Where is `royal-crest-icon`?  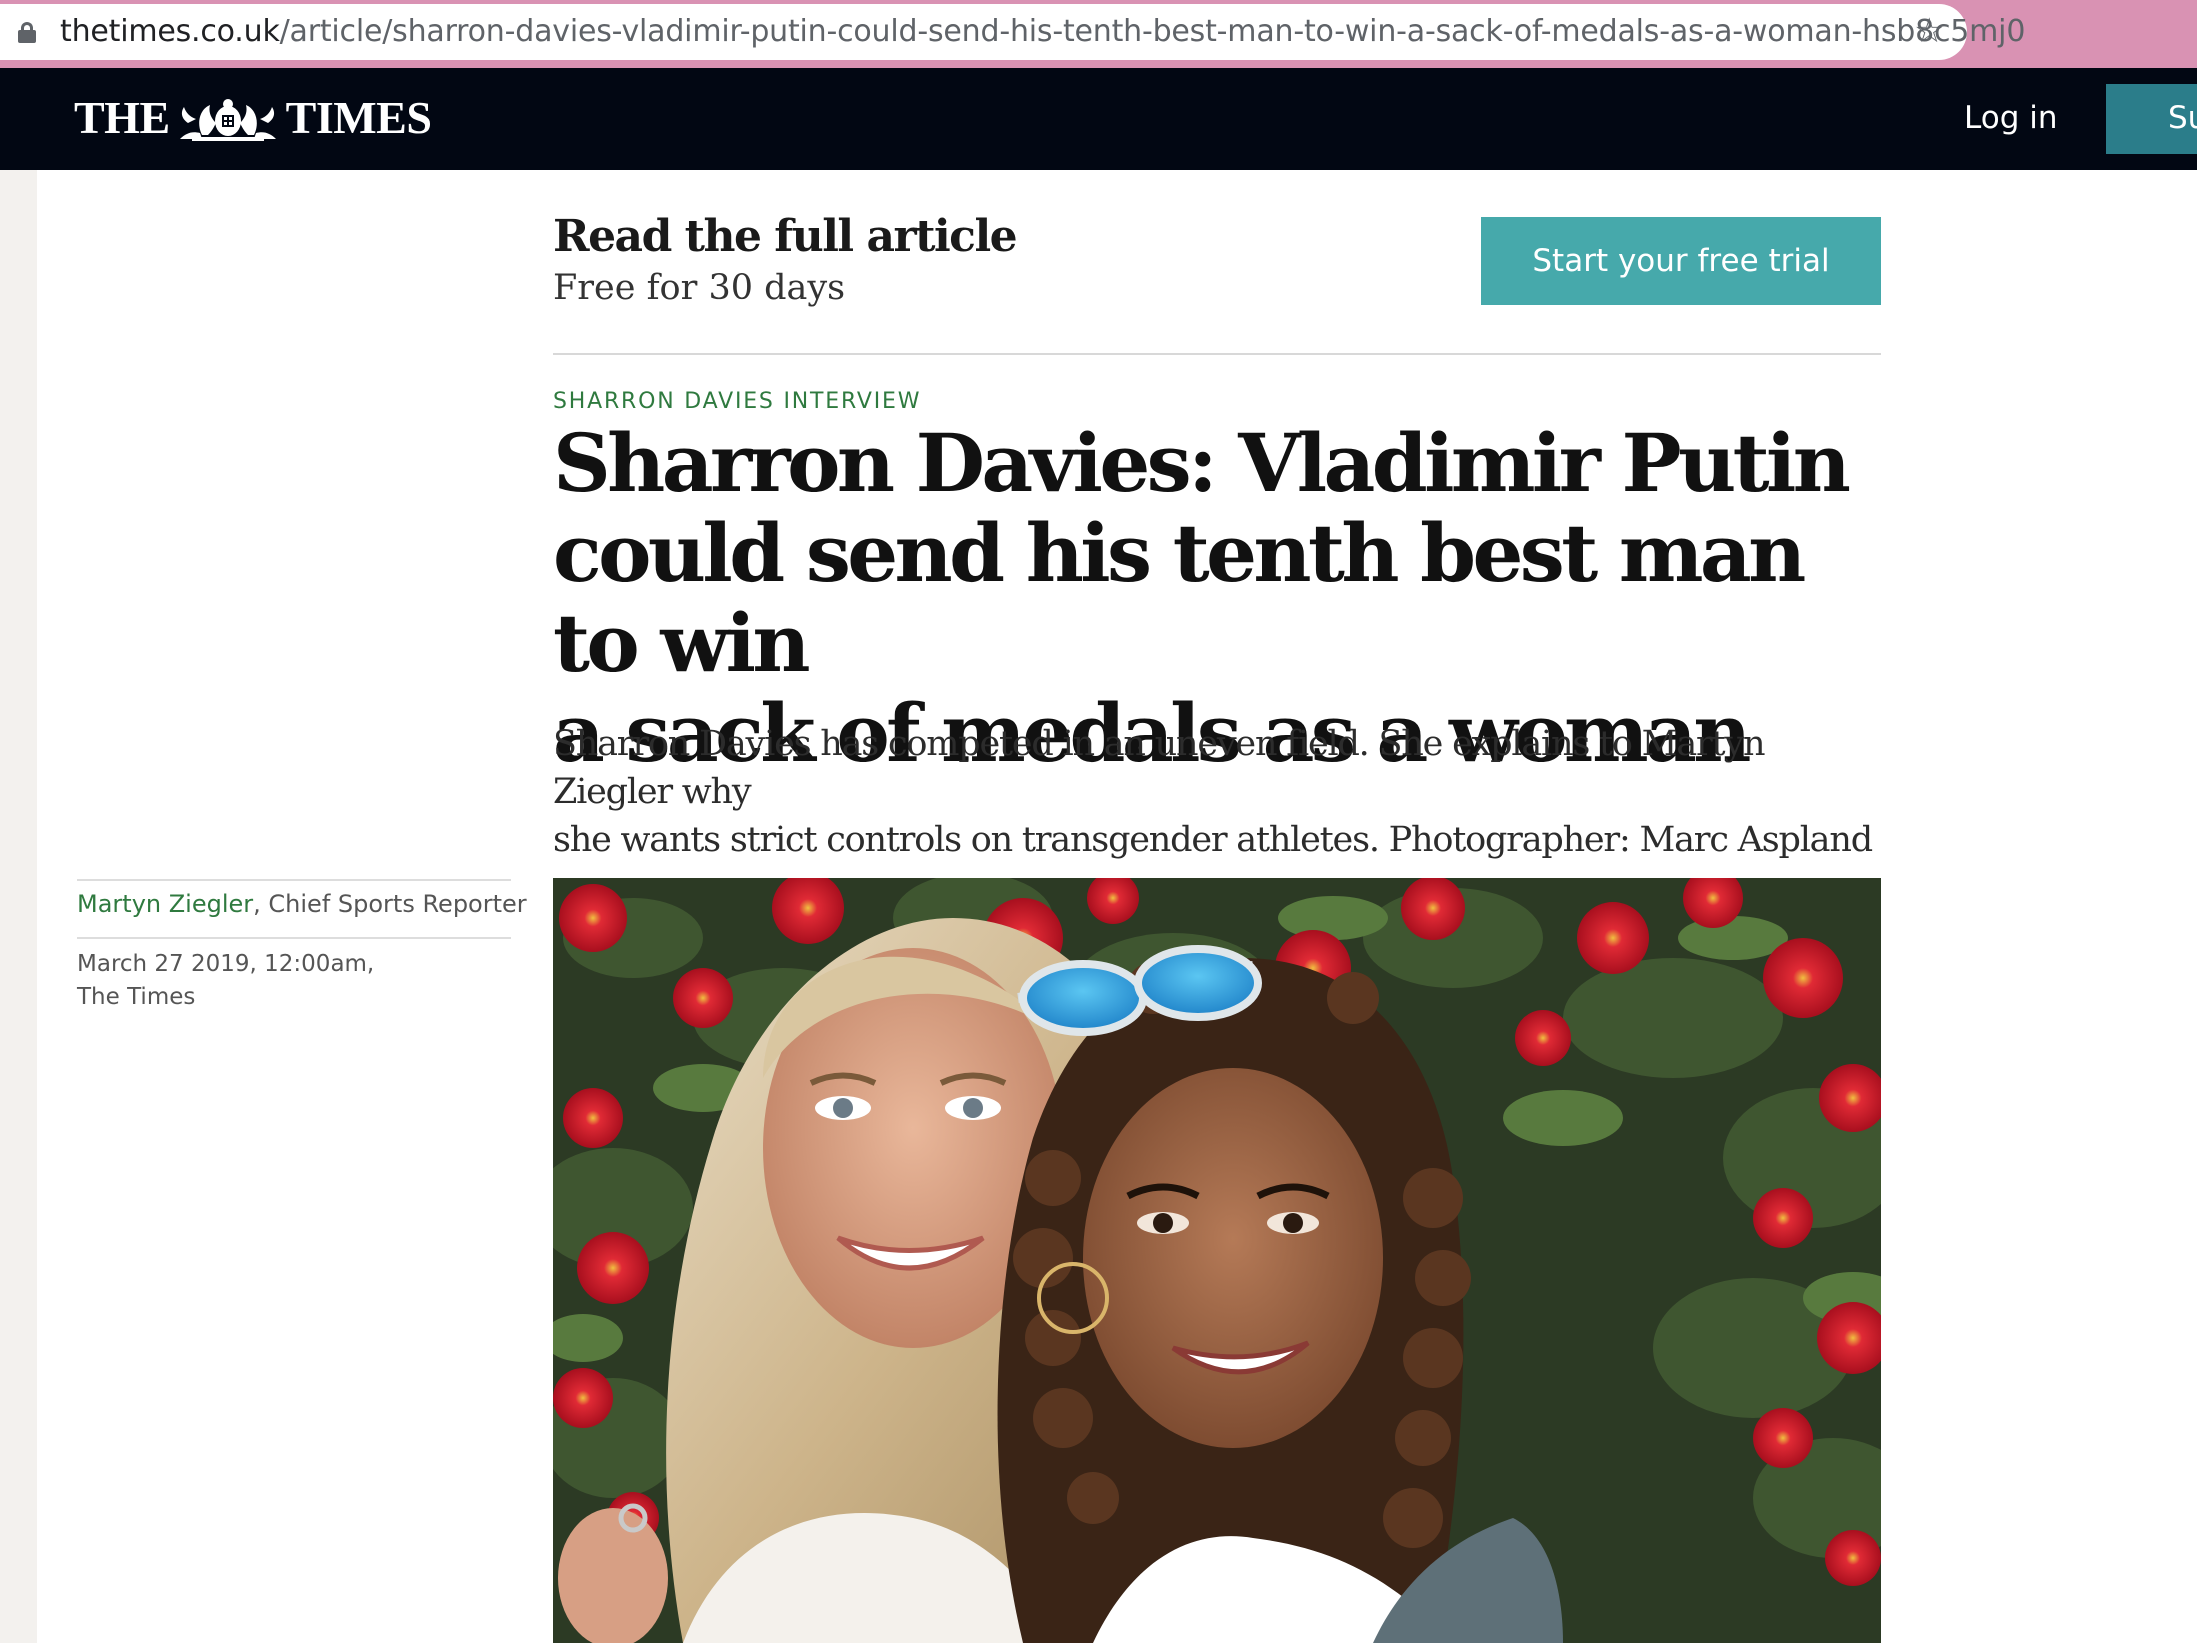 royal-crest-icon is located at coordinates (227, 120).